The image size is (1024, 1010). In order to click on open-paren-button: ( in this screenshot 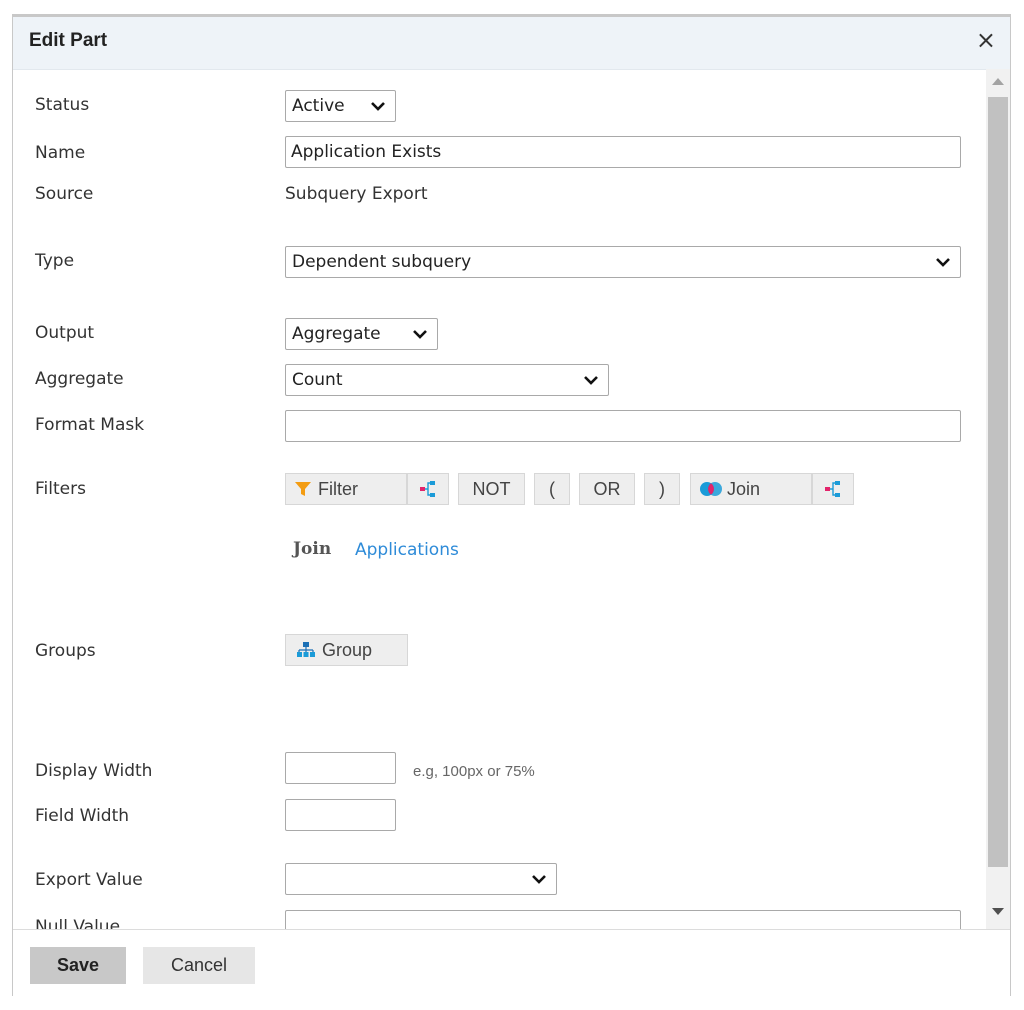, I will do `click(552, 489)`.